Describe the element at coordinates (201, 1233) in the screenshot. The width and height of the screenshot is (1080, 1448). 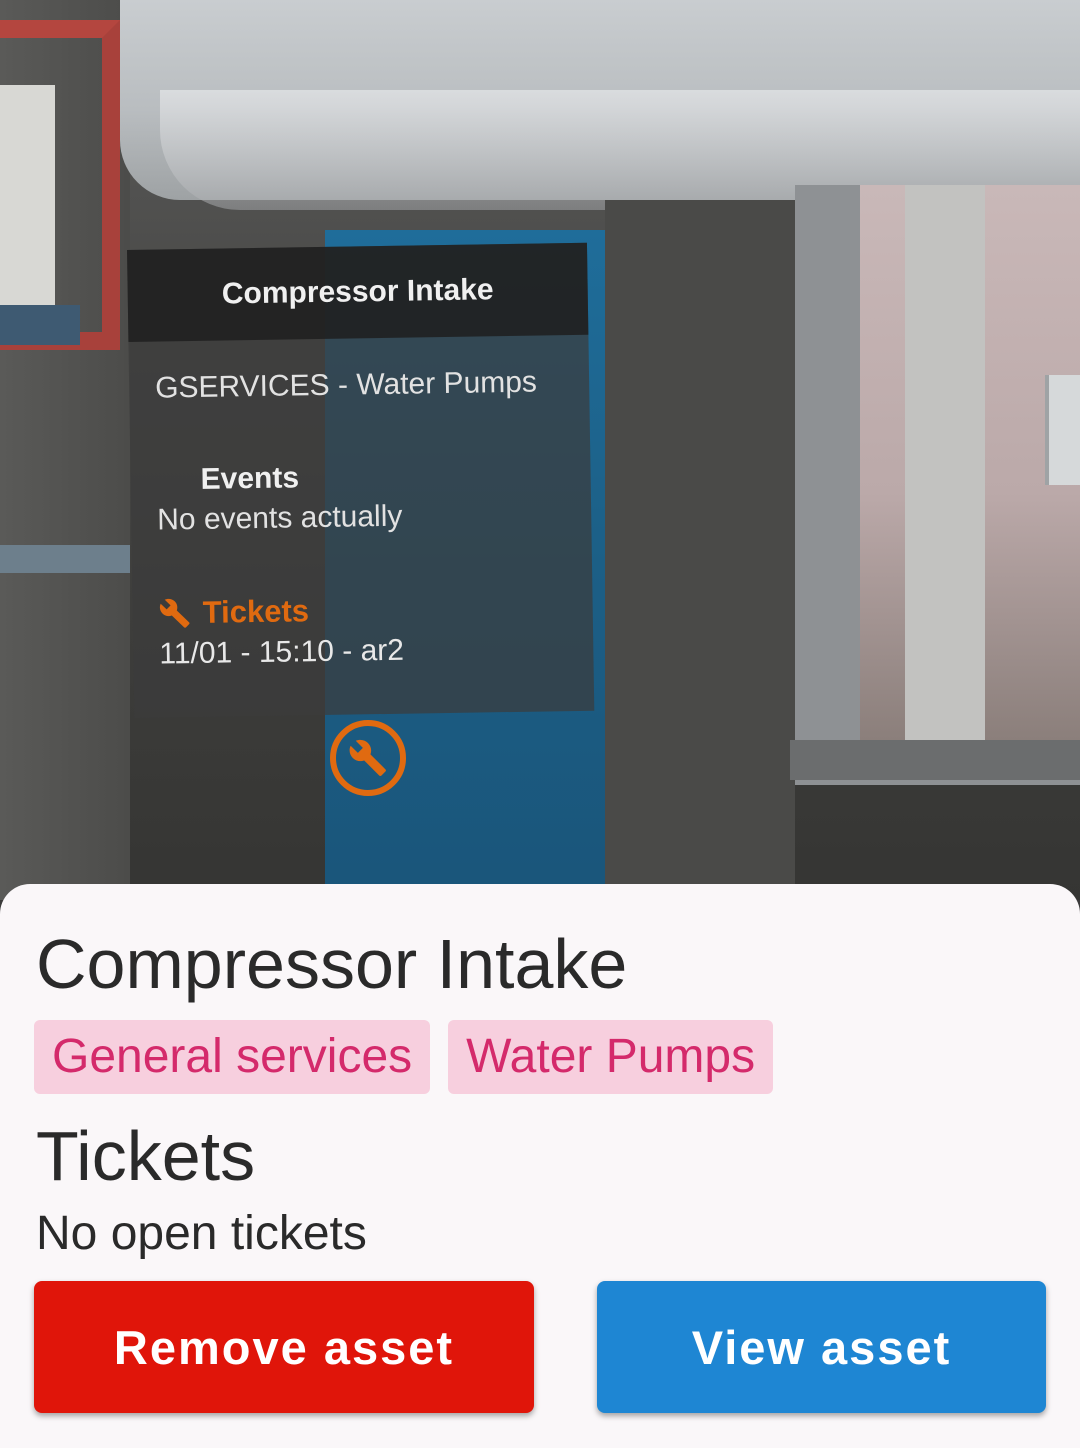
I see `tickets-status: No open tickets` at that location.